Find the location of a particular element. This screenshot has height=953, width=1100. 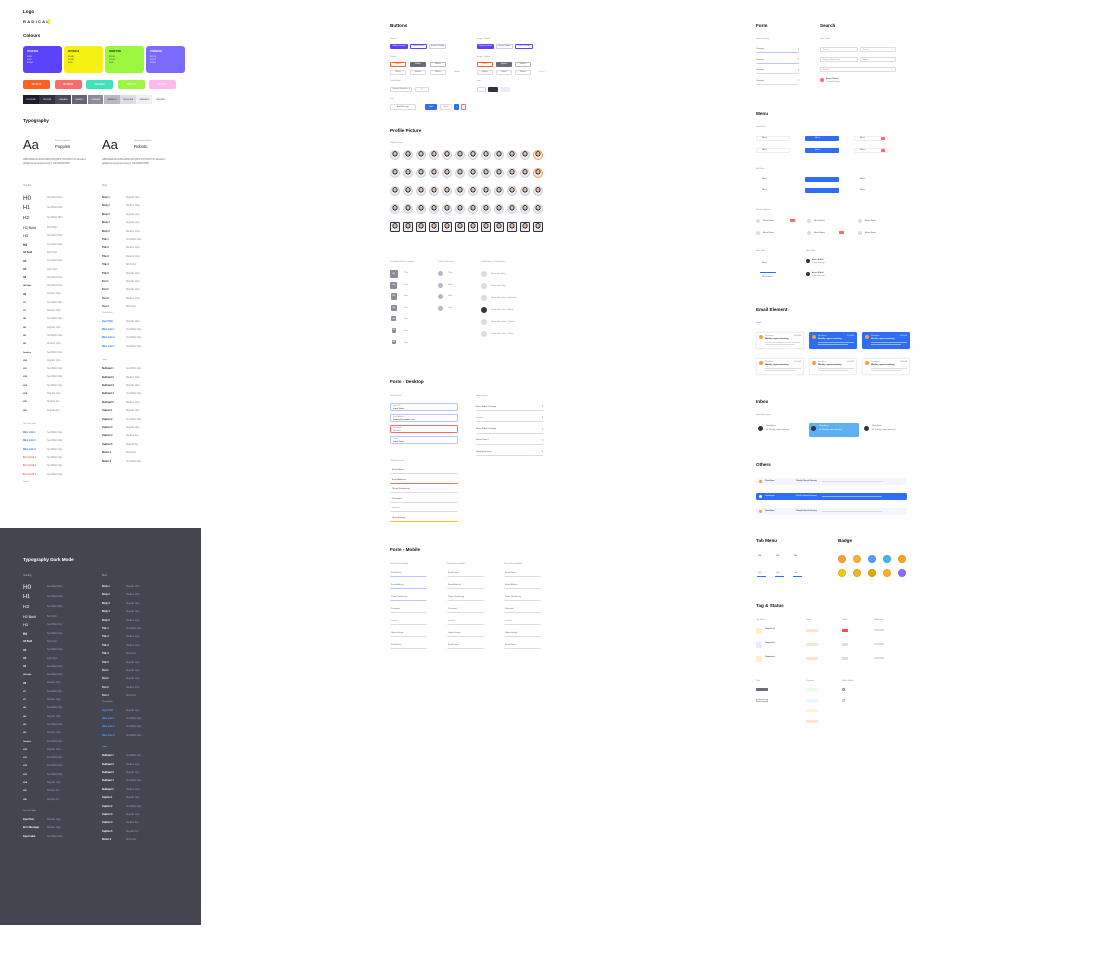

form-field: Input Title Input Value is located at coordinates (424, 407).